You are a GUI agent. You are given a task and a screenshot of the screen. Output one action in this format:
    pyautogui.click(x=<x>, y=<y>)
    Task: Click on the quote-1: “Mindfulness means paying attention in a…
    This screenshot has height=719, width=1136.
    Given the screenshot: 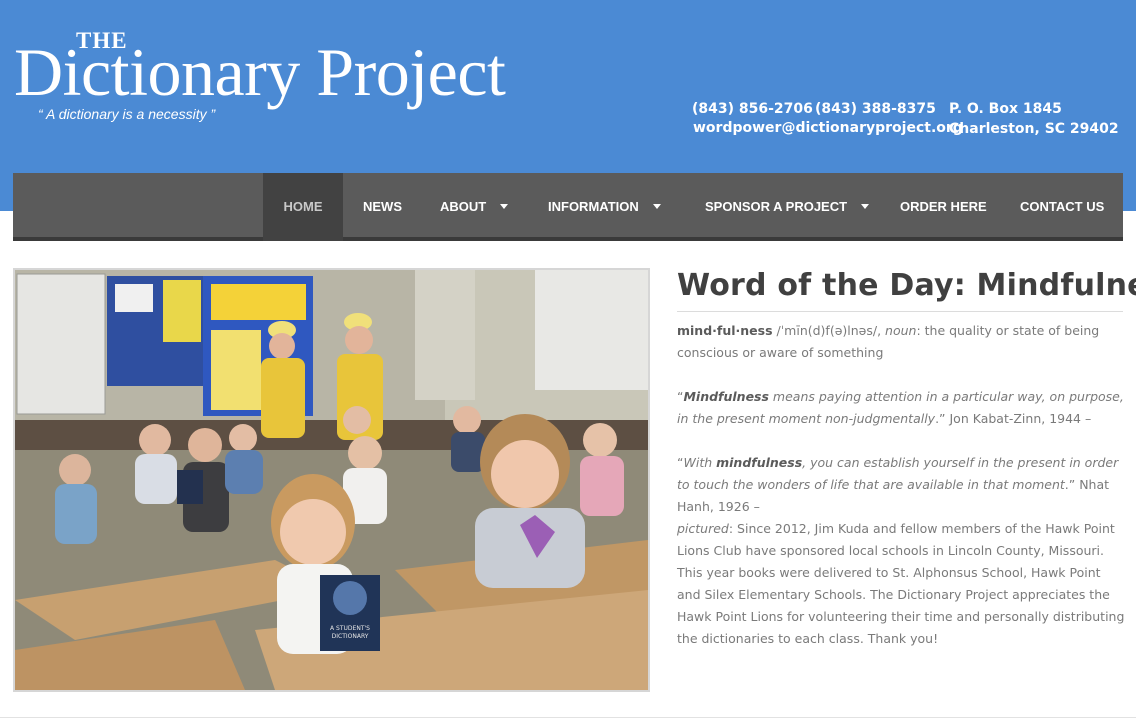 What is the action you would take?
    pyautogui.click(x=902, y=408)
    